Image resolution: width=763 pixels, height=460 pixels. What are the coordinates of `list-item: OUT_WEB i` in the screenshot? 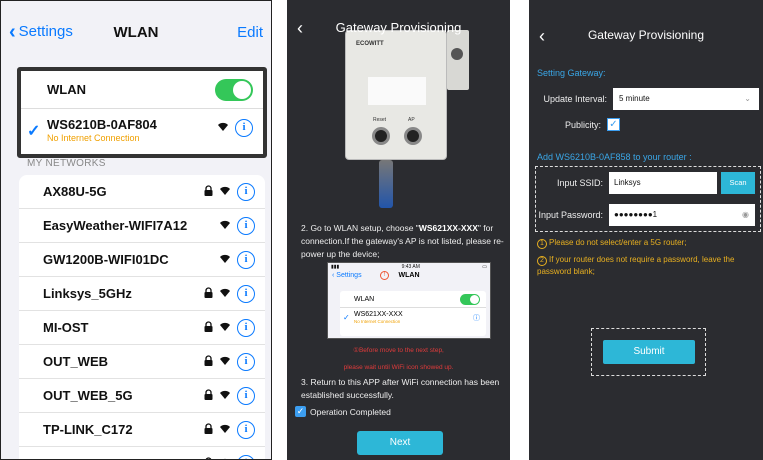 It's located at (142, 362).